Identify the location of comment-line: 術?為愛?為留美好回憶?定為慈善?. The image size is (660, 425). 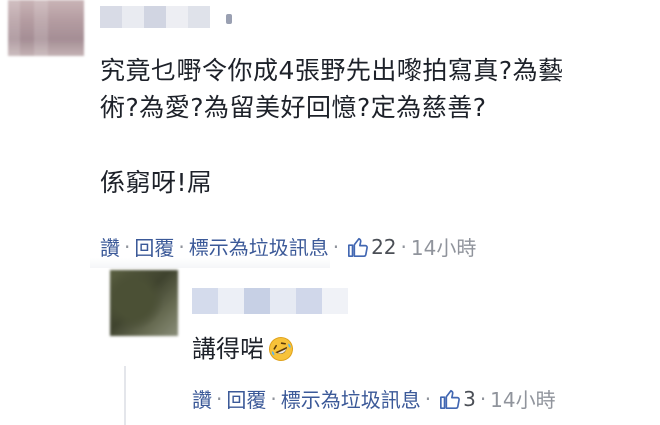
(293, 107).